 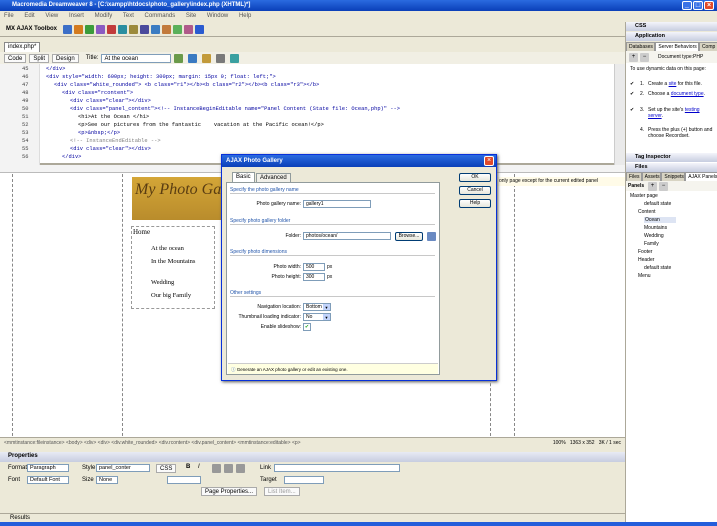 What do you see at coordinates (312, 457) in the screenshot?
I see `properties-header: Properties` at bounding box center [312, 457].